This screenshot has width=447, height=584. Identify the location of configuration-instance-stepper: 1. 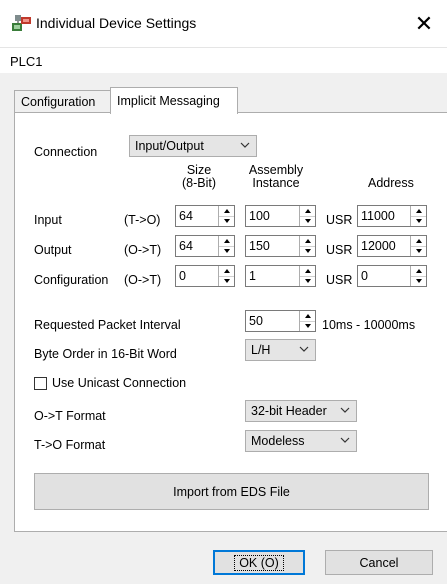
(280, 276).